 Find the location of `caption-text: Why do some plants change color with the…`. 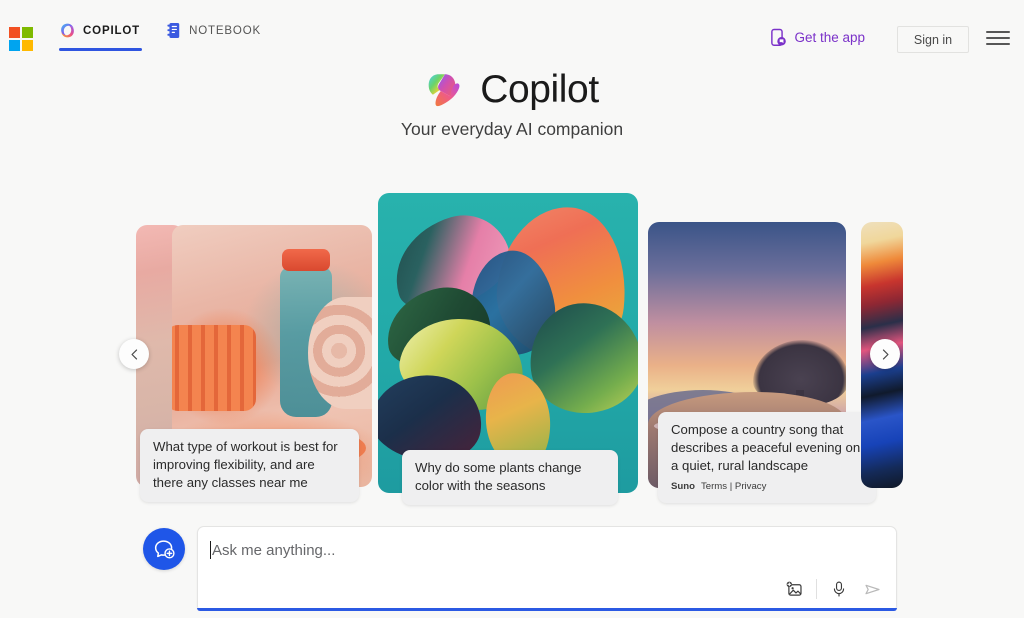

caption-text: Why do some plants change color with the… is located at coordinates (498, 476).